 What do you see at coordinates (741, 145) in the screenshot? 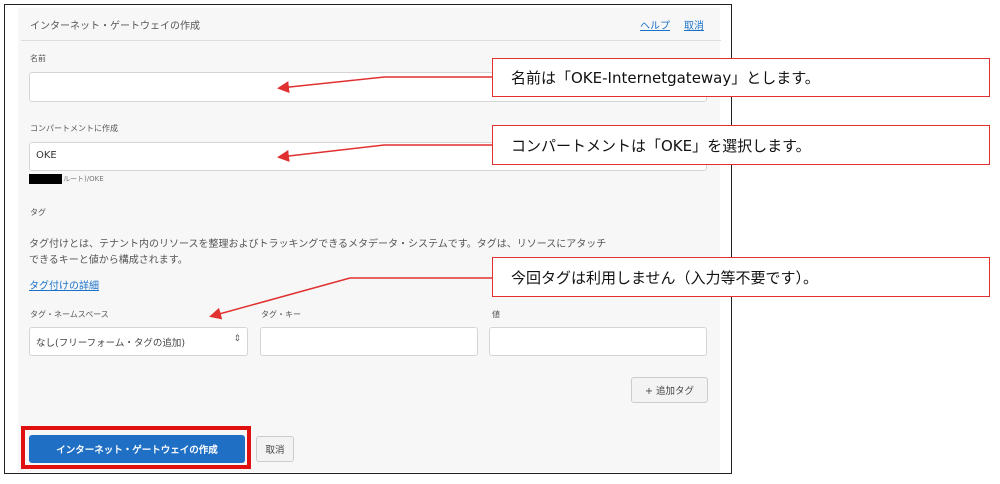
I see `annotation-compartment: コンパートメントは「OKE」を選択します。` at bounding box center [741, 145].